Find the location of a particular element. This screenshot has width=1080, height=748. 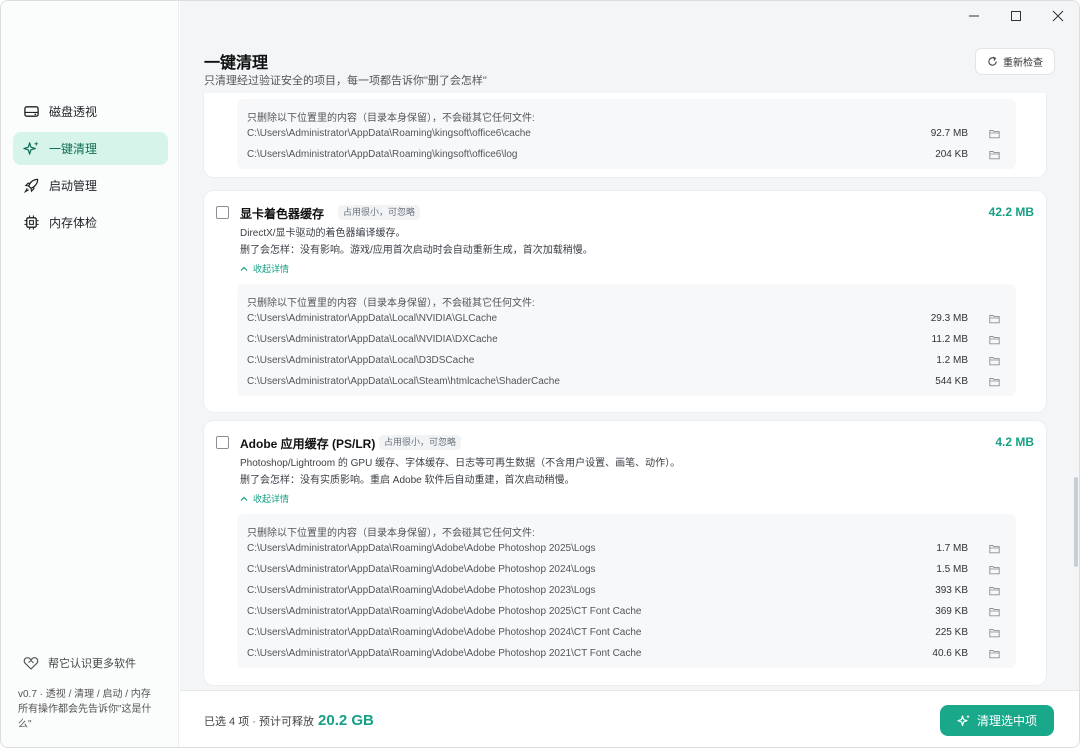

path-size: 1.2 MB is located at coordinates (952, 360).